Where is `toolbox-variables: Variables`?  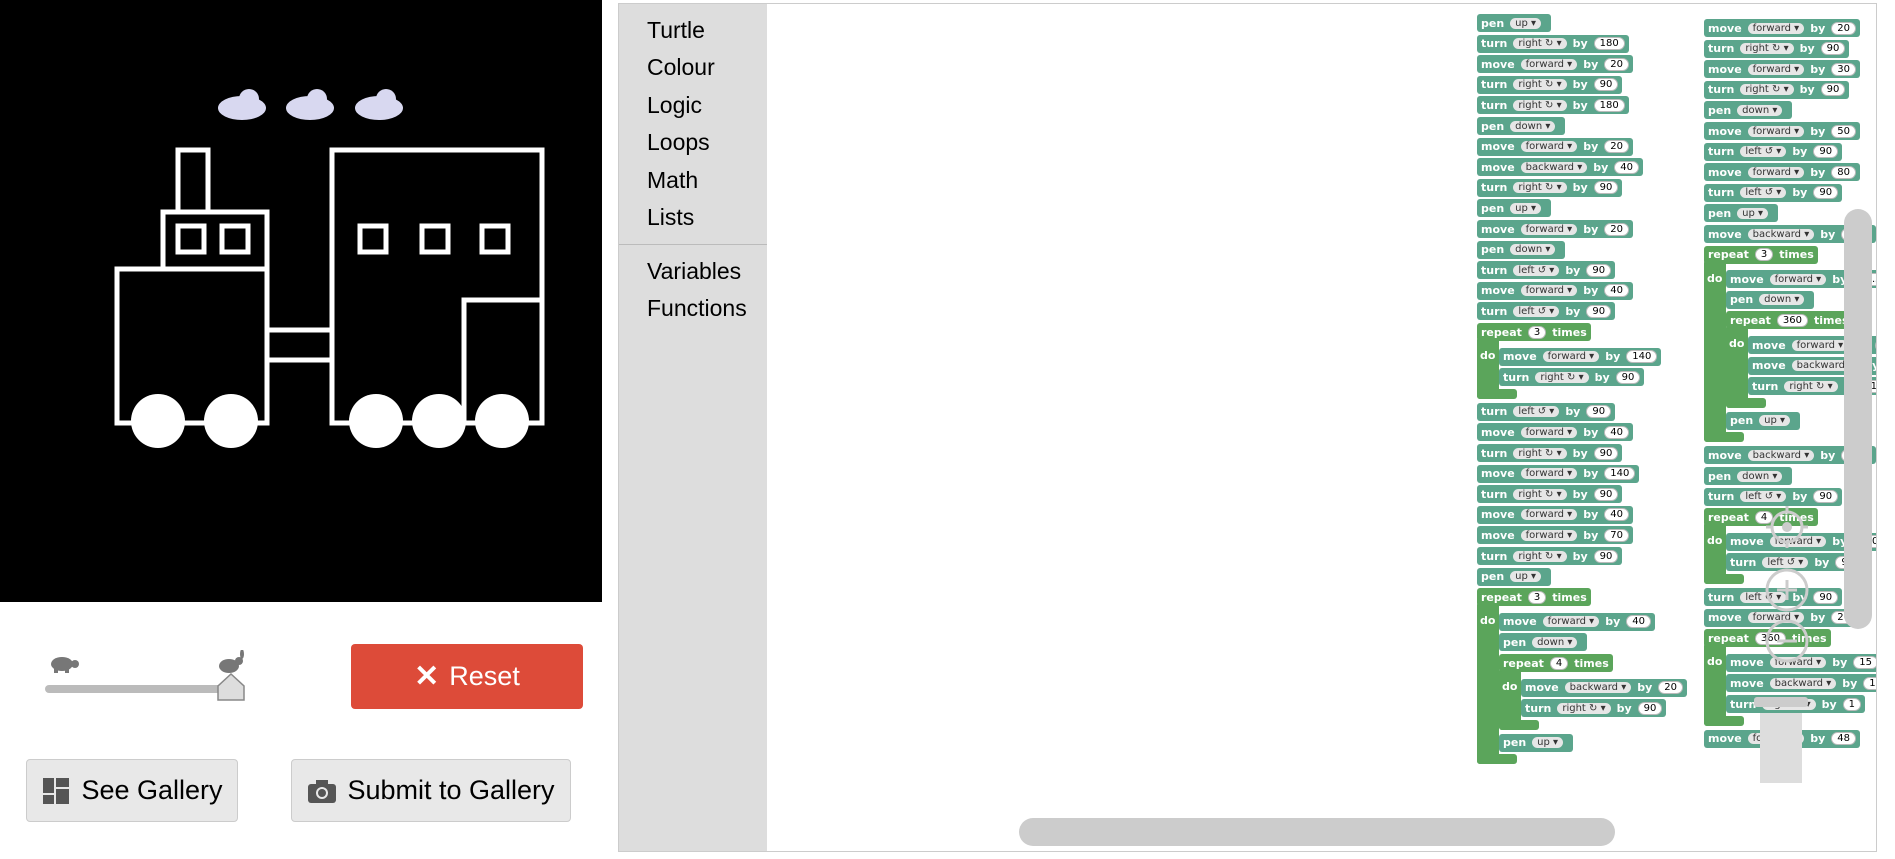 toolbox-variables: Variables is located at coordinates (694, 271).